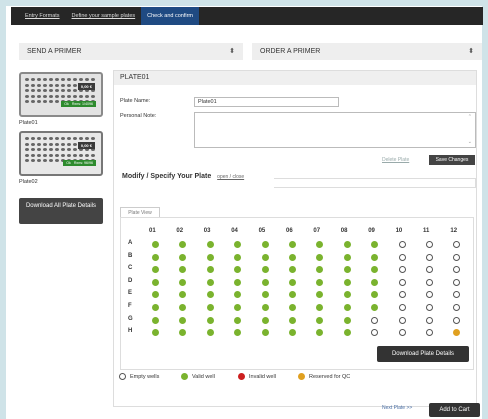  I want to click on well-B05, so click(265, 257).